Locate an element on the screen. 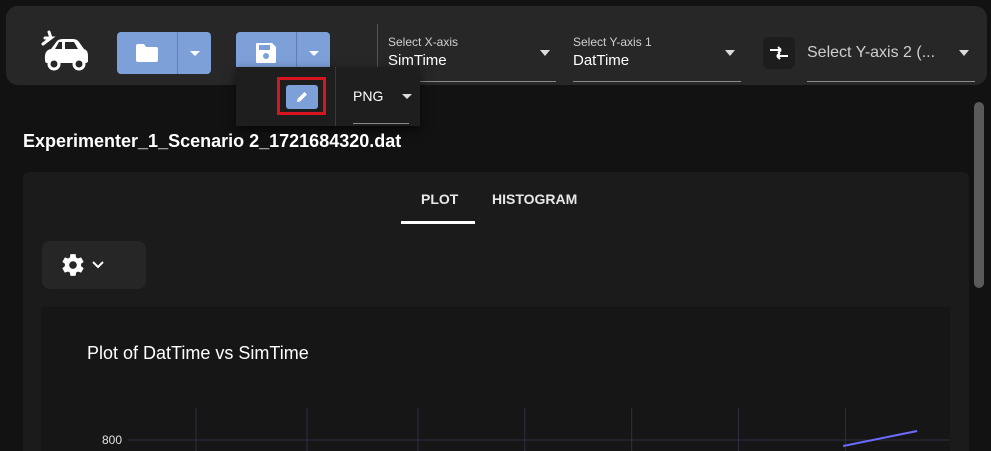  popup-divider is located at coordinates (335, 96).